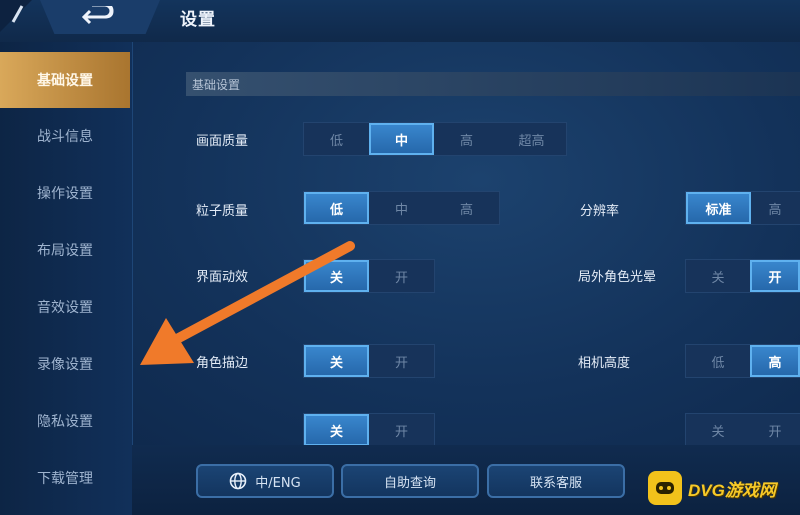 The height and width of the screenshot is (515, 800). Describe the element at coordinates (17, 14) in the screenshot. I see `slash-icon` at that location.